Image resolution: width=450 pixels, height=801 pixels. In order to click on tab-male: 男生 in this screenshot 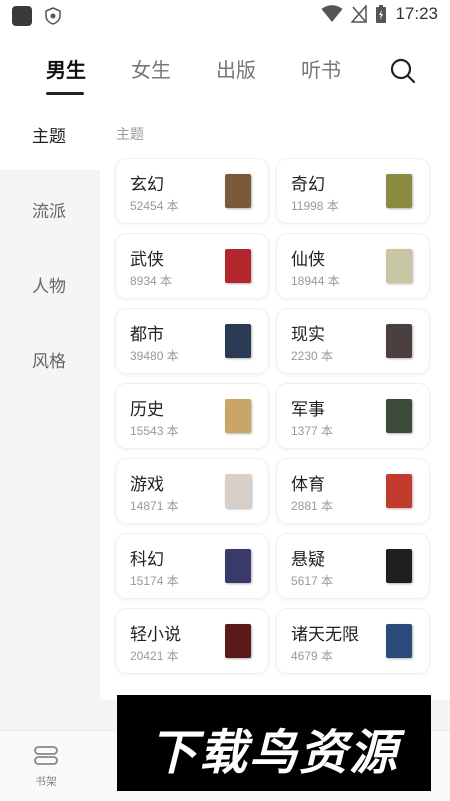, I will do `click(66, 68)`.